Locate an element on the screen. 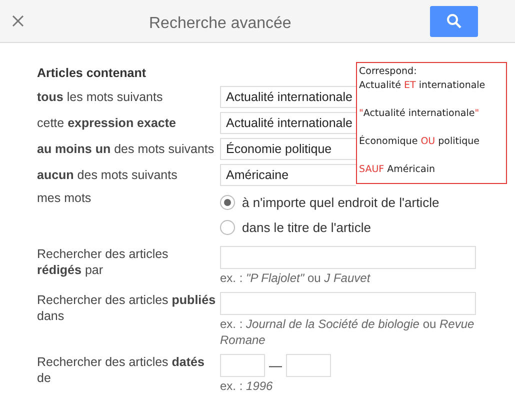 Image resolution: width=515 pixels, height=400 pixels. window-title: Recherche avancée is located at coordinates (220, 24).